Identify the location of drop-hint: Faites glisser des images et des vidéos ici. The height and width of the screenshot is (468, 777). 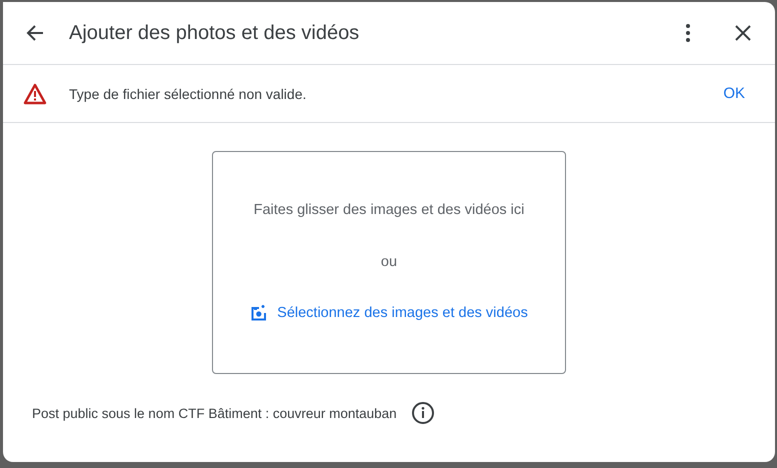
(389, 210).